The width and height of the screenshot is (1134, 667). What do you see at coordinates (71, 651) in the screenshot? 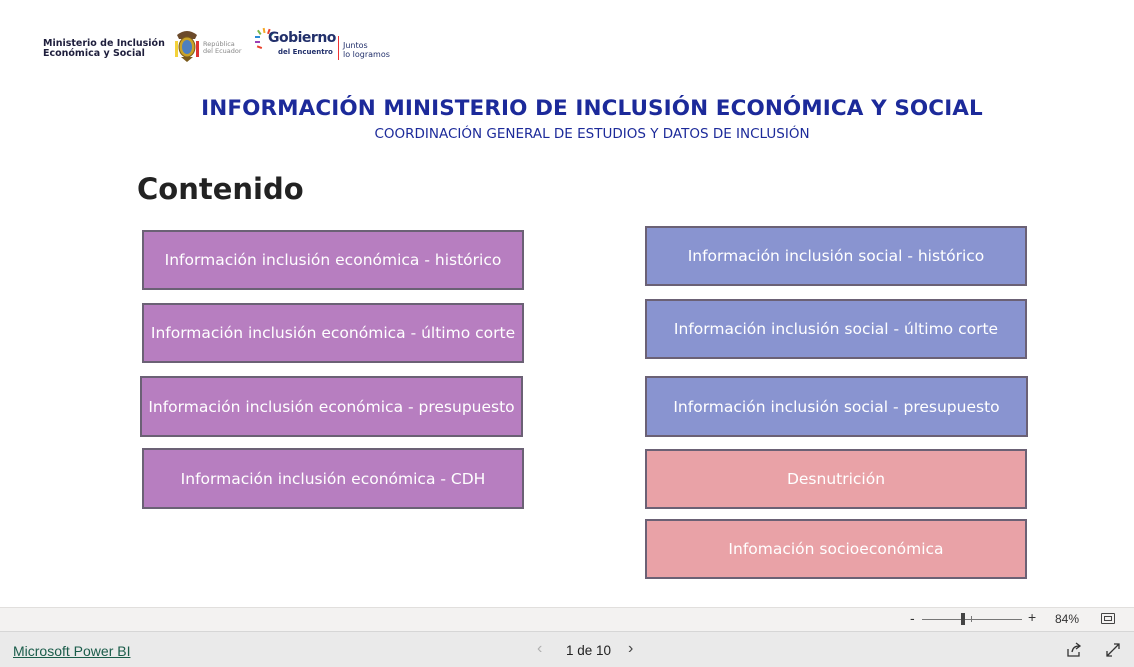
I see `power-bi-link: Microsoft Power BI` at bounding box center [71, 651].